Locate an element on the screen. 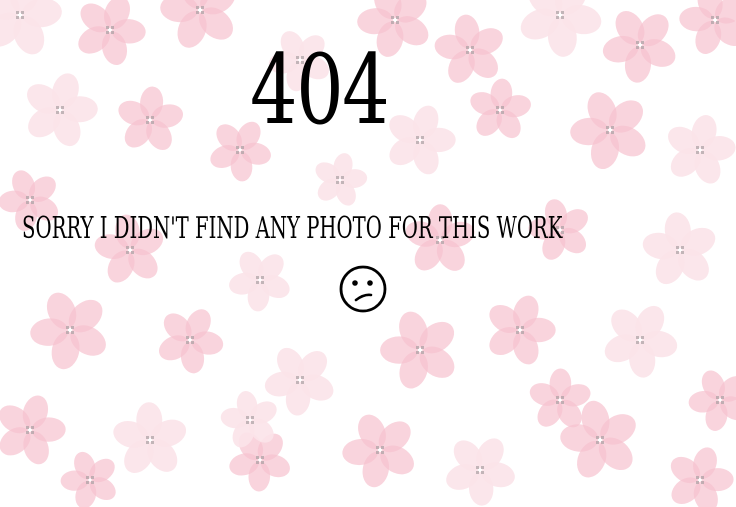 This screenshot has width=736, height=507. confused-face-icon is located at coordinates (363, 289).